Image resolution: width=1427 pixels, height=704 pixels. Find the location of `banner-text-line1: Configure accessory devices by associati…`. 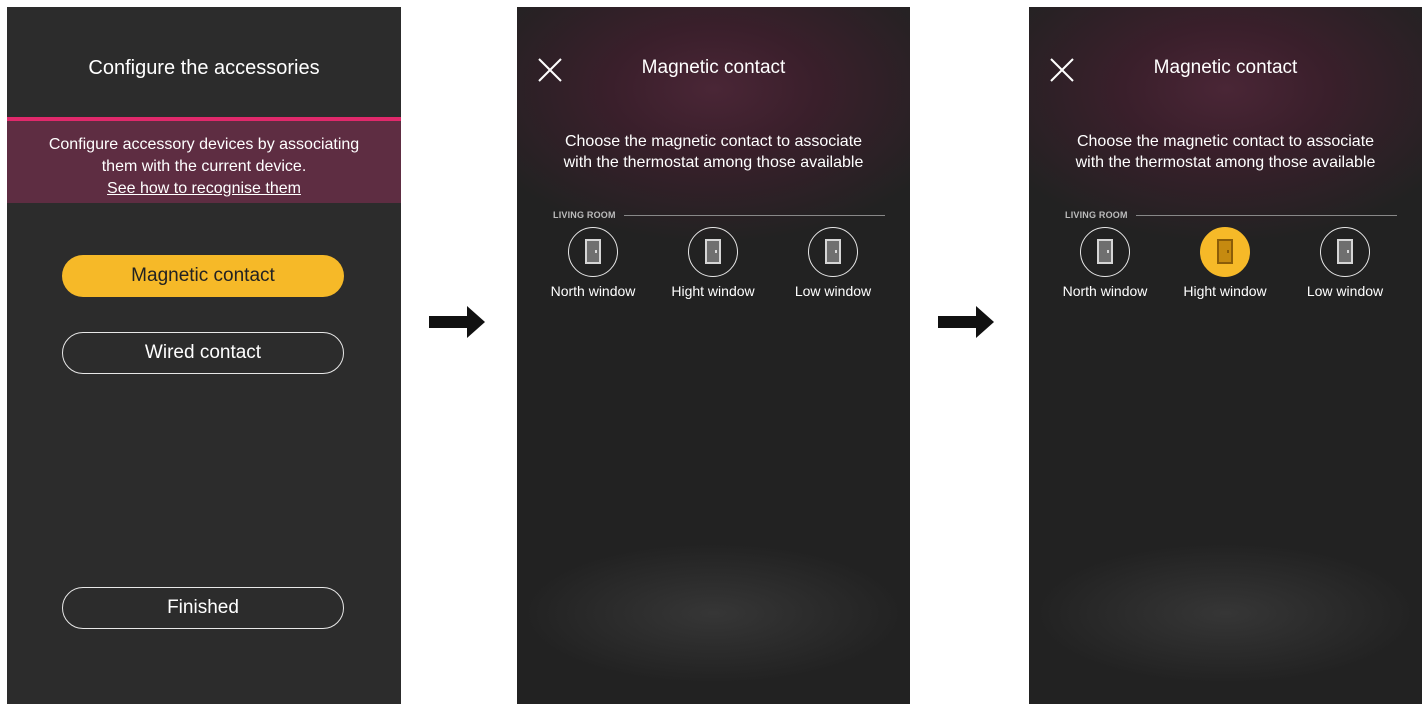

banner-text-line1: Configure accessory devices by associati… is located at coordinates (204, 144).